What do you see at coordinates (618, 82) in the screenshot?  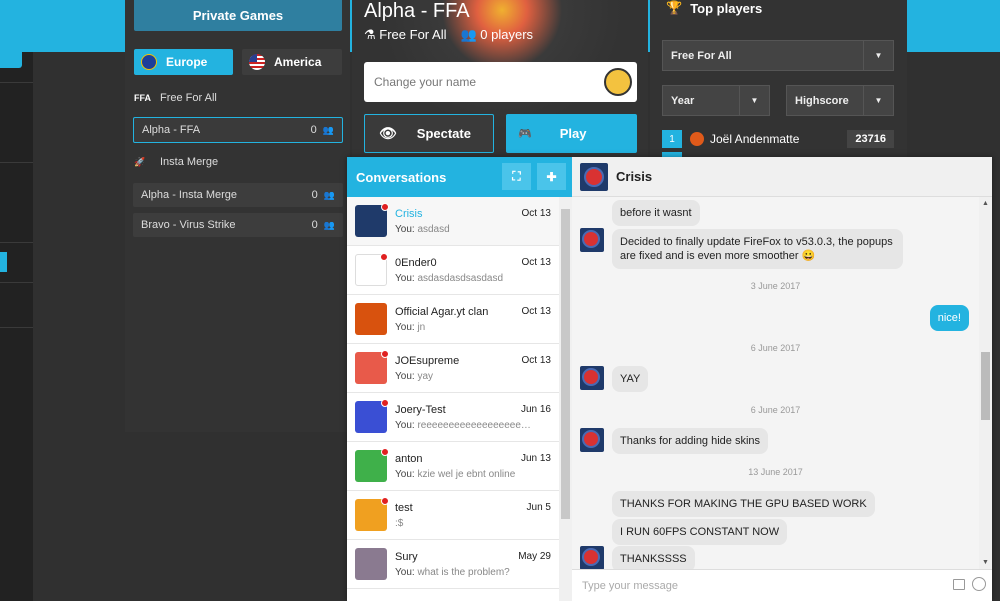 I see `skin-avatar` at bounding box center [618, 82].